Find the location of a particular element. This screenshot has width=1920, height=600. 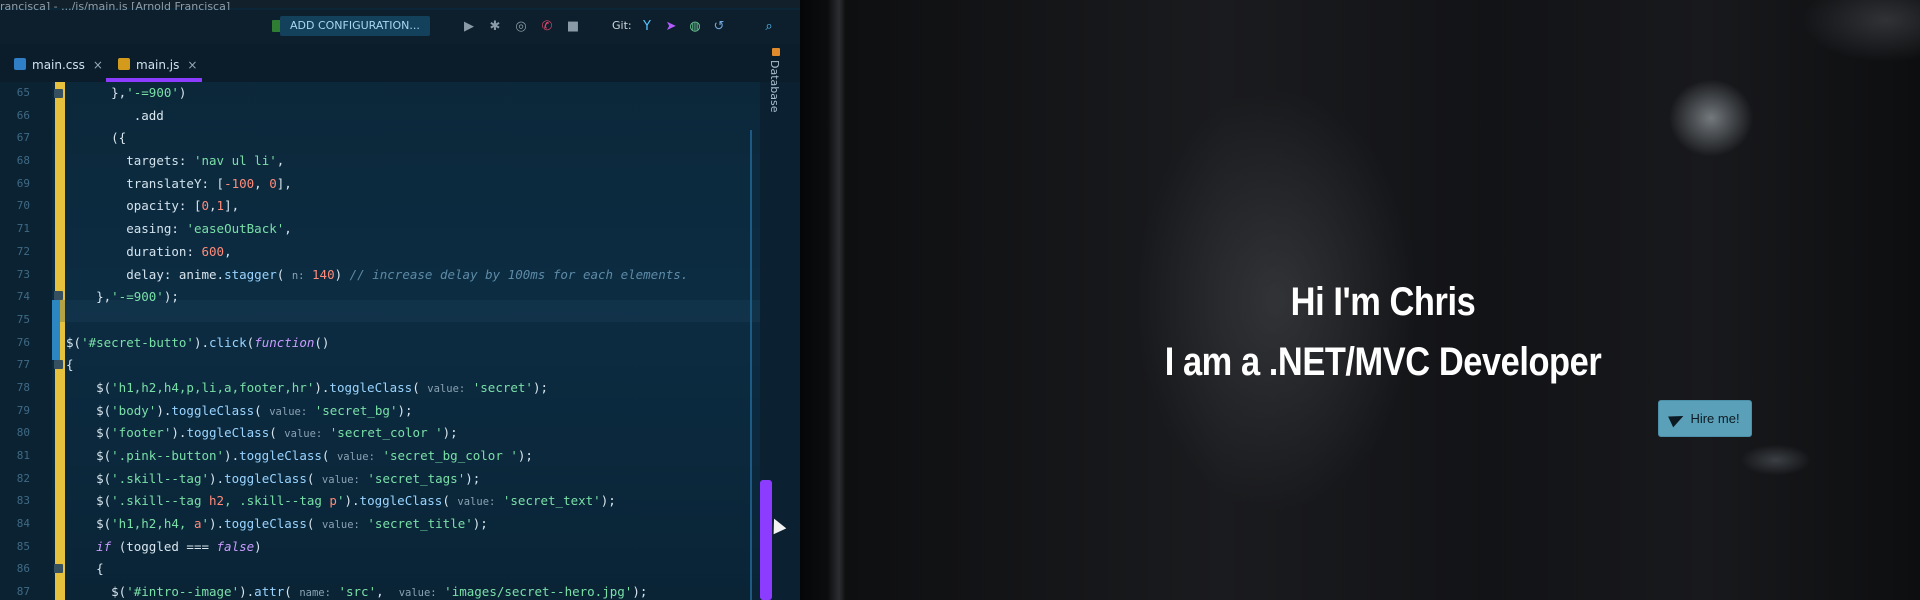

js-file-icon is located at coordinates (124, 64).